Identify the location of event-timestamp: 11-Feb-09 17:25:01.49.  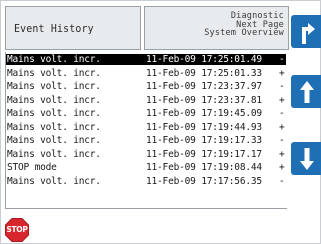
(204, 59).